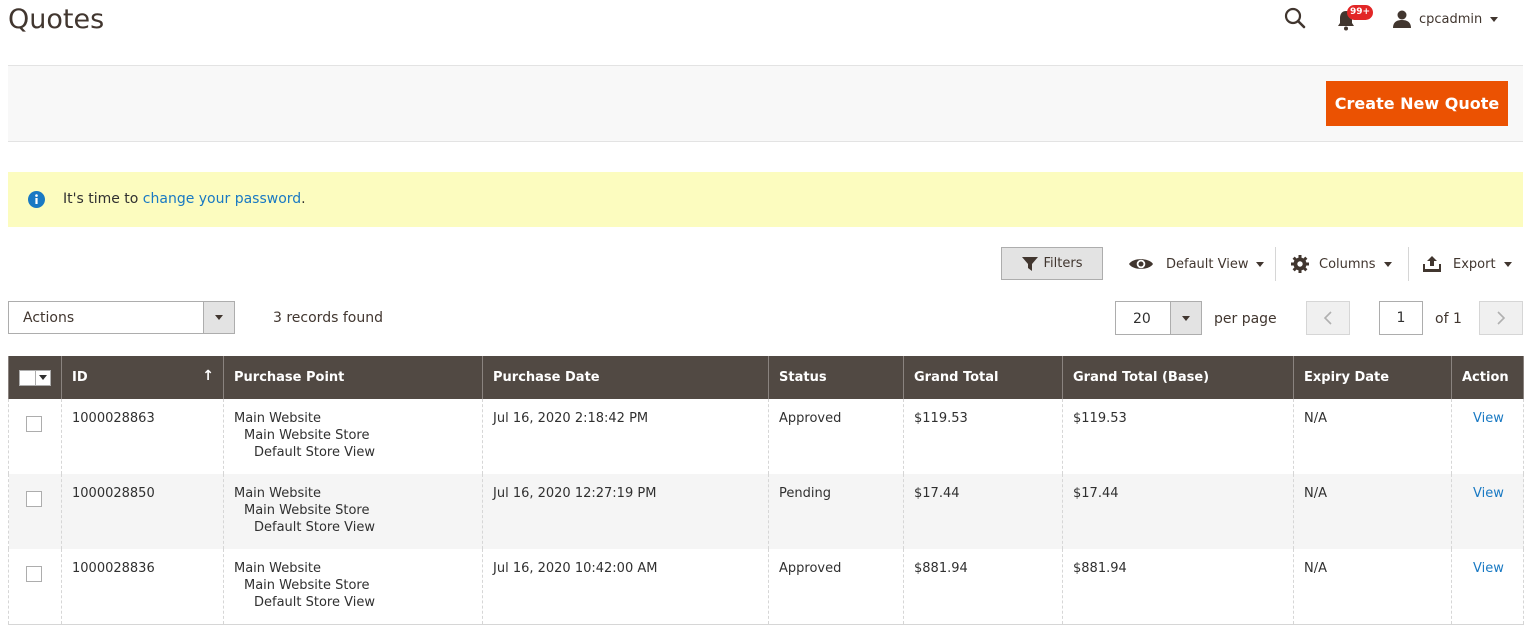 This screenshot has height=627, width=1525. I want to click on cell-id: 1000028836, so click(142, 587).